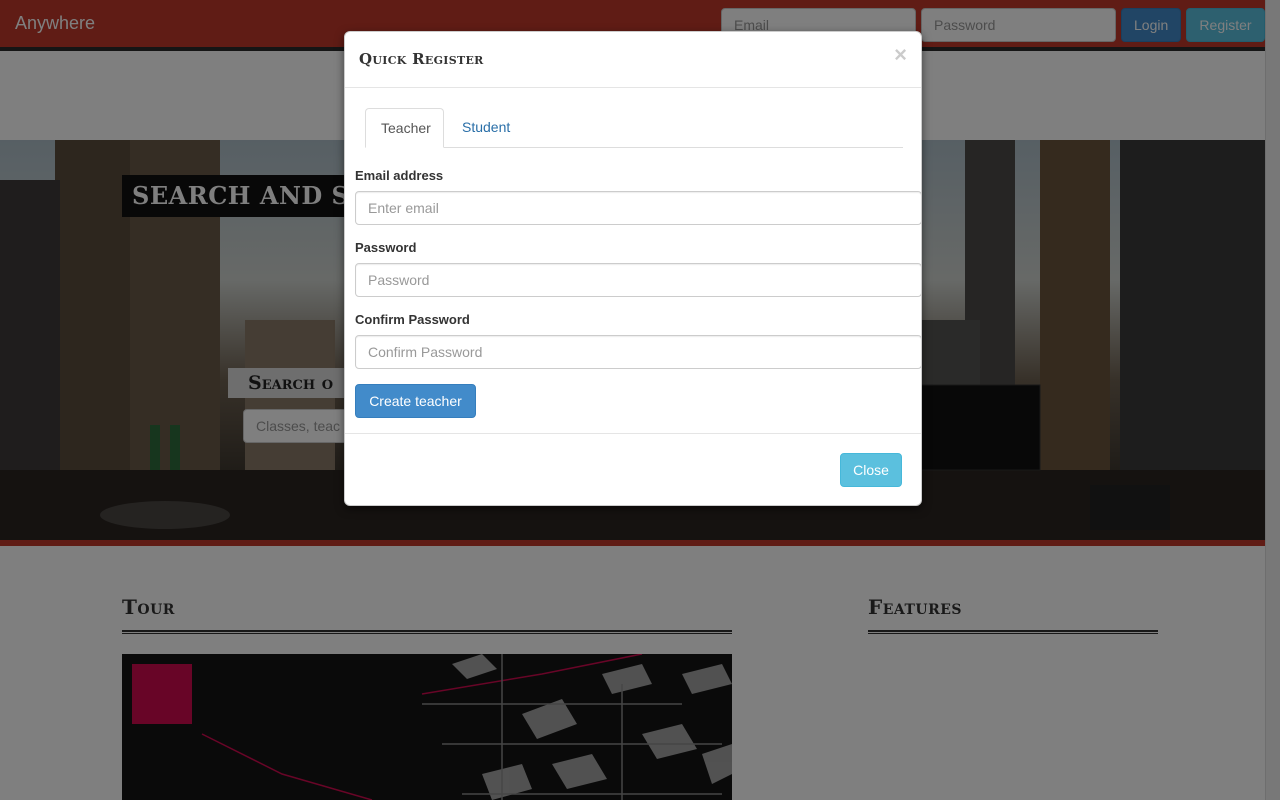  Describe the element at coordinates (638, 352) in the screenshot. I see `confirm-password-field` at that location.